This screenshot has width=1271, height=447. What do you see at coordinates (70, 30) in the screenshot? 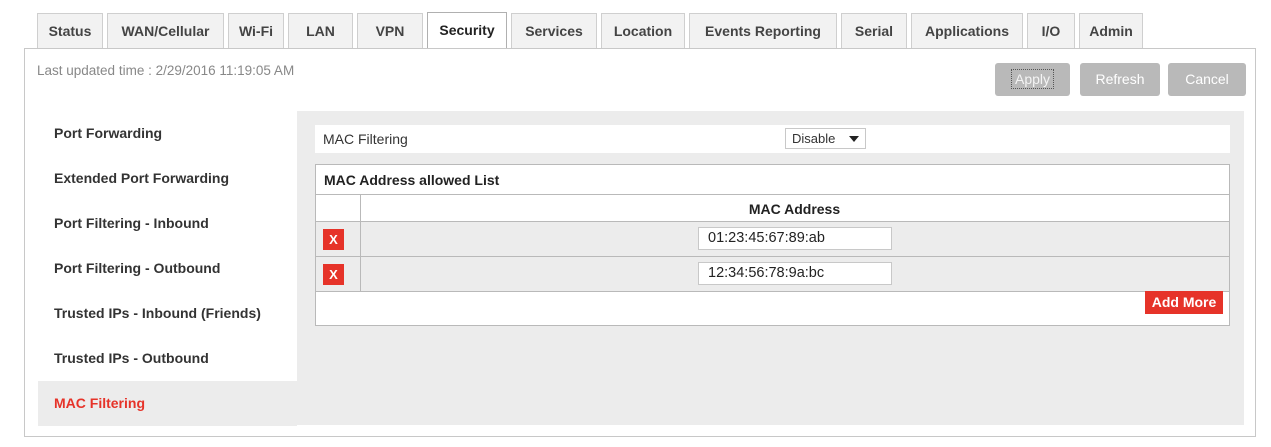
I see `tab-status: Status` at bounding box center [70, 30].